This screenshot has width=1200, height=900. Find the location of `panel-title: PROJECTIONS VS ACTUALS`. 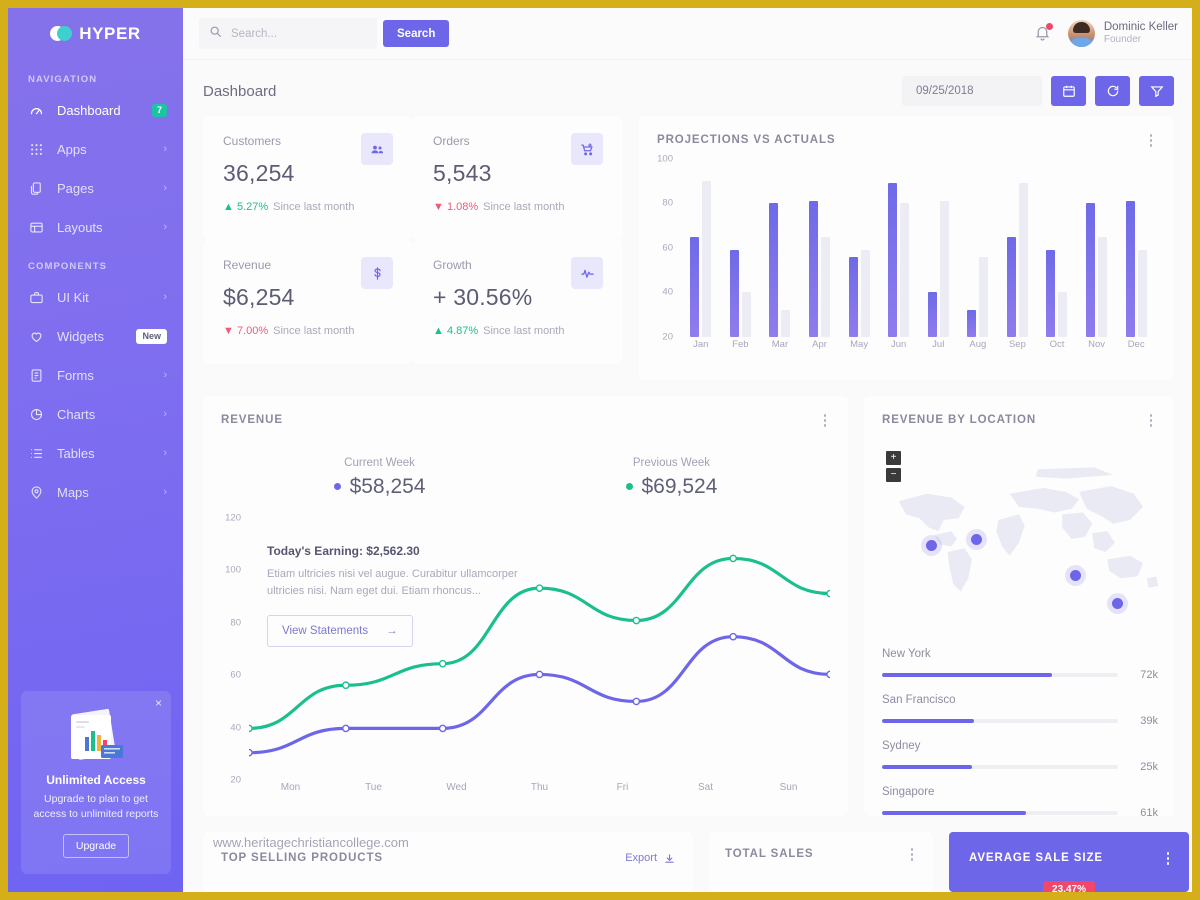

panel-title: PROJECTIONS VS ACTUALS is located at coordinates (746, 140).